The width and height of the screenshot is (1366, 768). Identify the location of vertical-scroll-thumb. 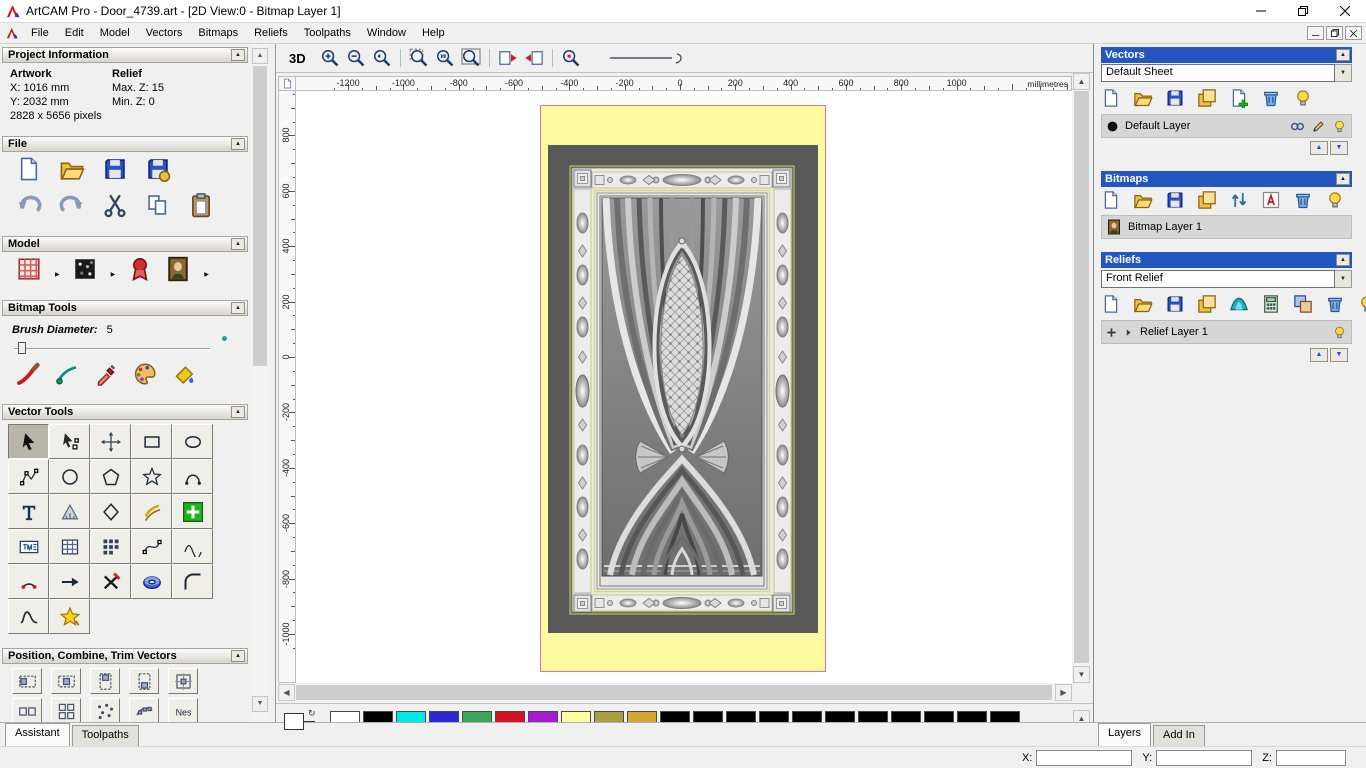
(1081, 377).